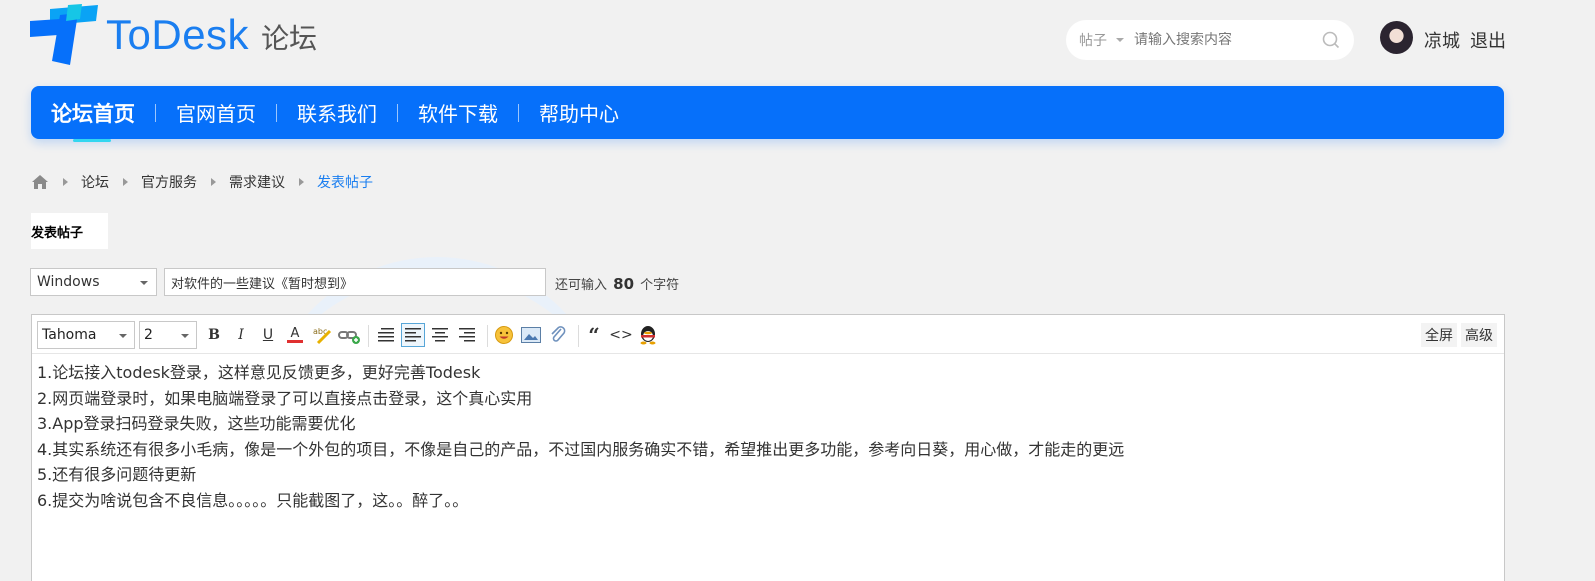  I want to click on font-family-value: Tahoma, so click(69, 335).